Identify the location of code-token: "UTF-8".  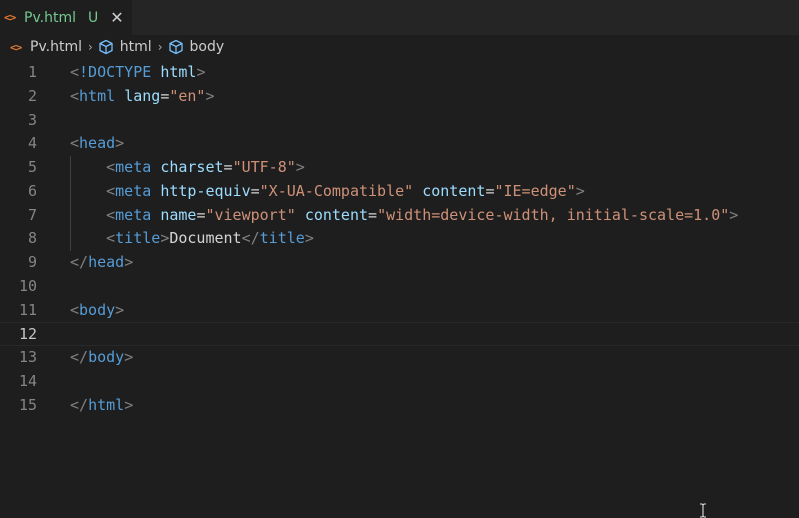
(264, 167).